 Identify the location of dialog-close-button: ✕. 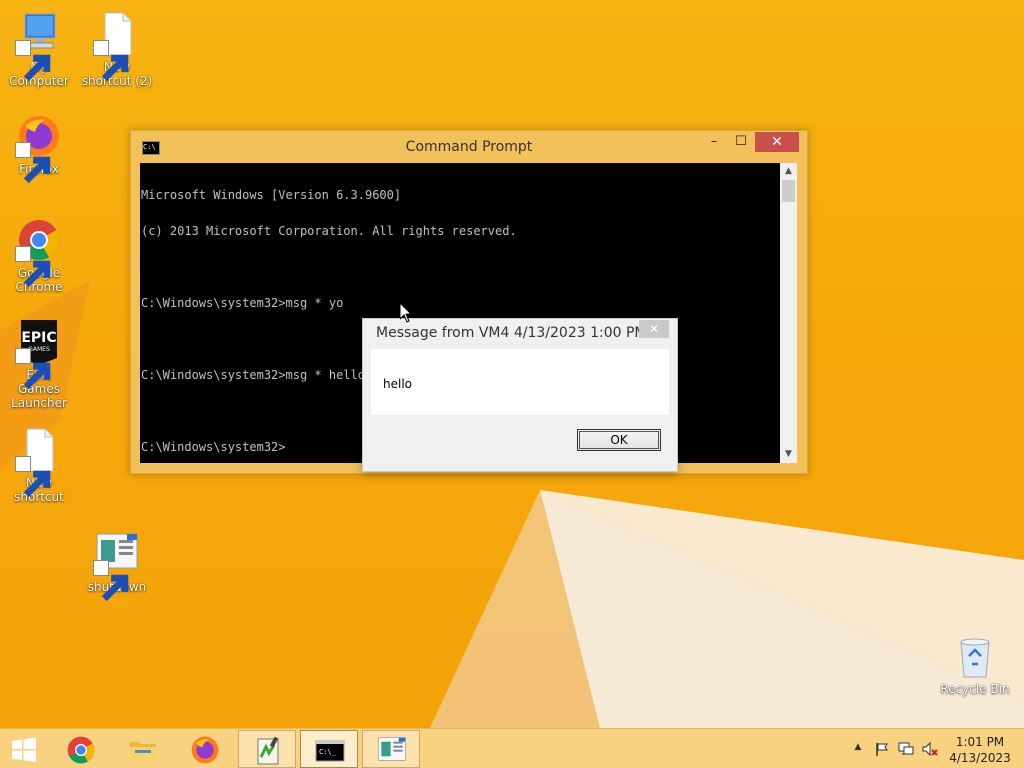
(654, 329).